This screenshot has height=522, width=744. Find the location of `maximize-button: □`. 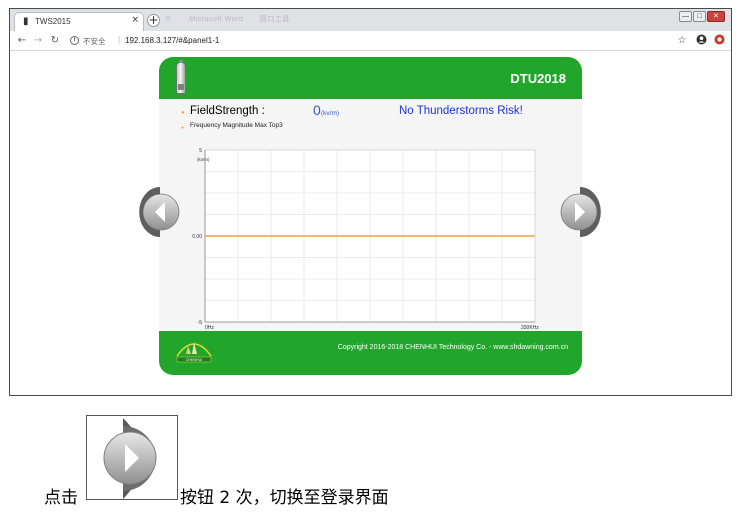

maximize-button: □ is located at coordinates (699, 16).